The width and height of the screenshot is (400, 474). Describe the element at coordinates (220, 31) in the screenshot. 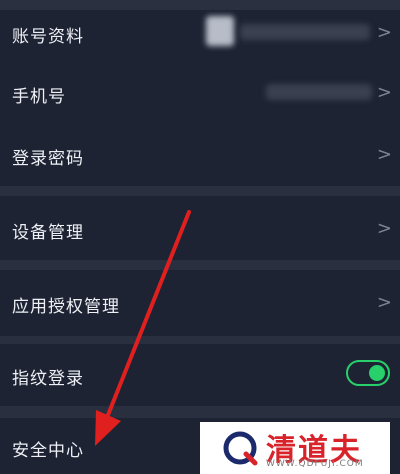

I see `avatar` at that location.